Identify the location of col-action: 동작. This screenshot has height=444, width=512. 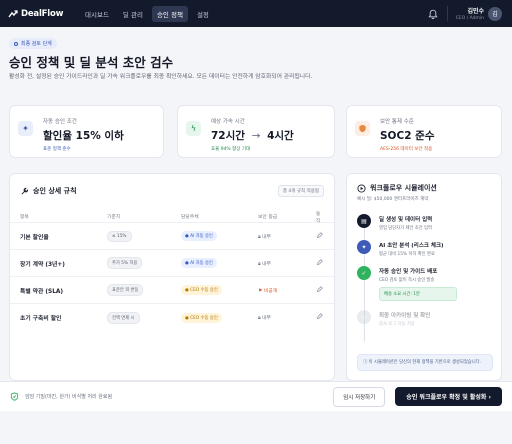
(318, 217).